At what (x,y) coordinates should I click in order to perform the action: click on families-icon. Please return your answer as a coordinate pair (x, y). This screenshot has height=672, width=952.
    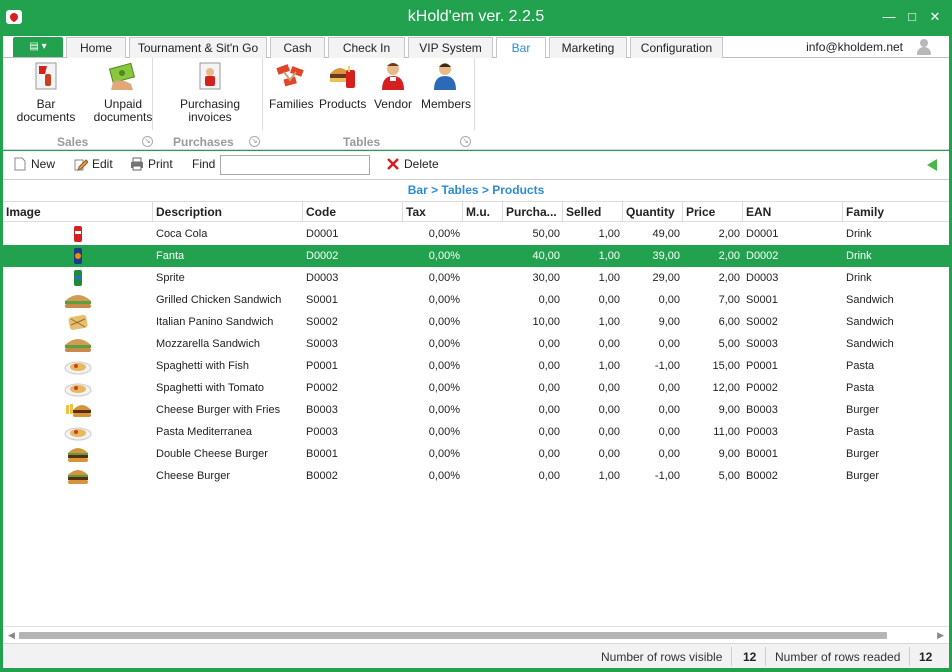
    Looking at the image, I should click on (290, 76).